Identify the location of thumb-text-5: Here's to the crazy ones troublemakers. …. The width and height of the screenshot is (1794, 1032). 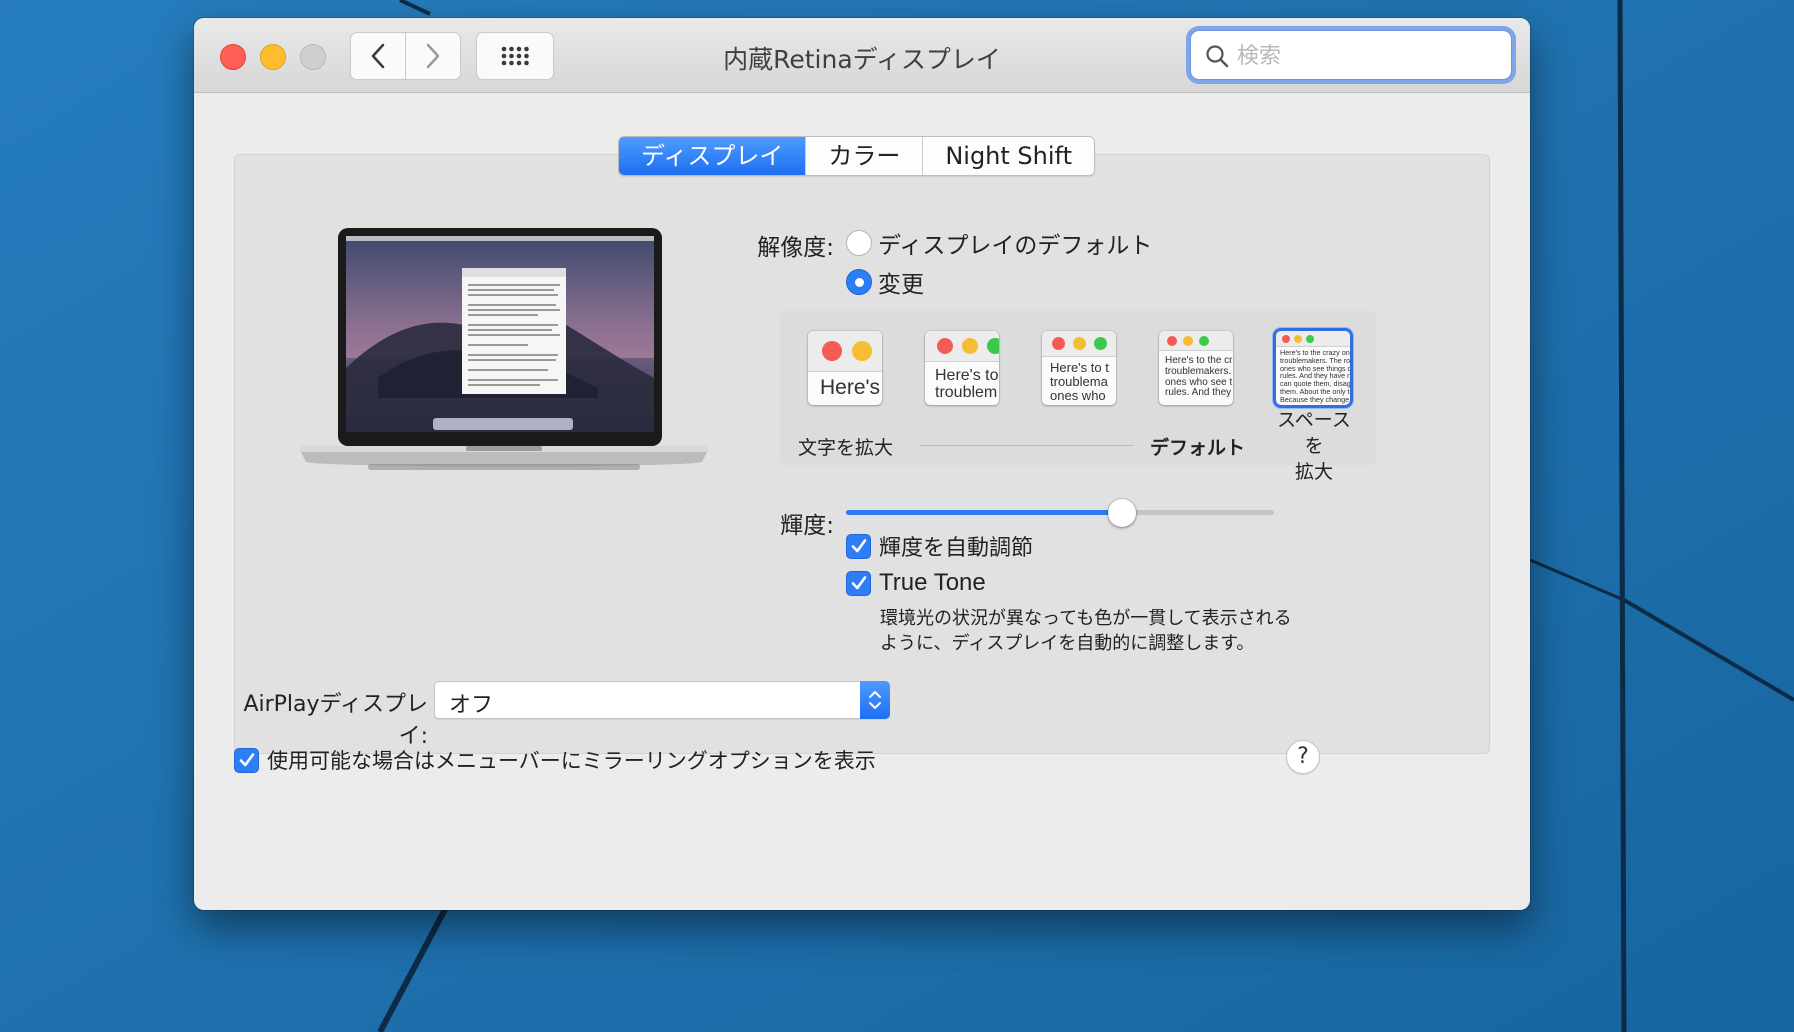
(1315, 376).